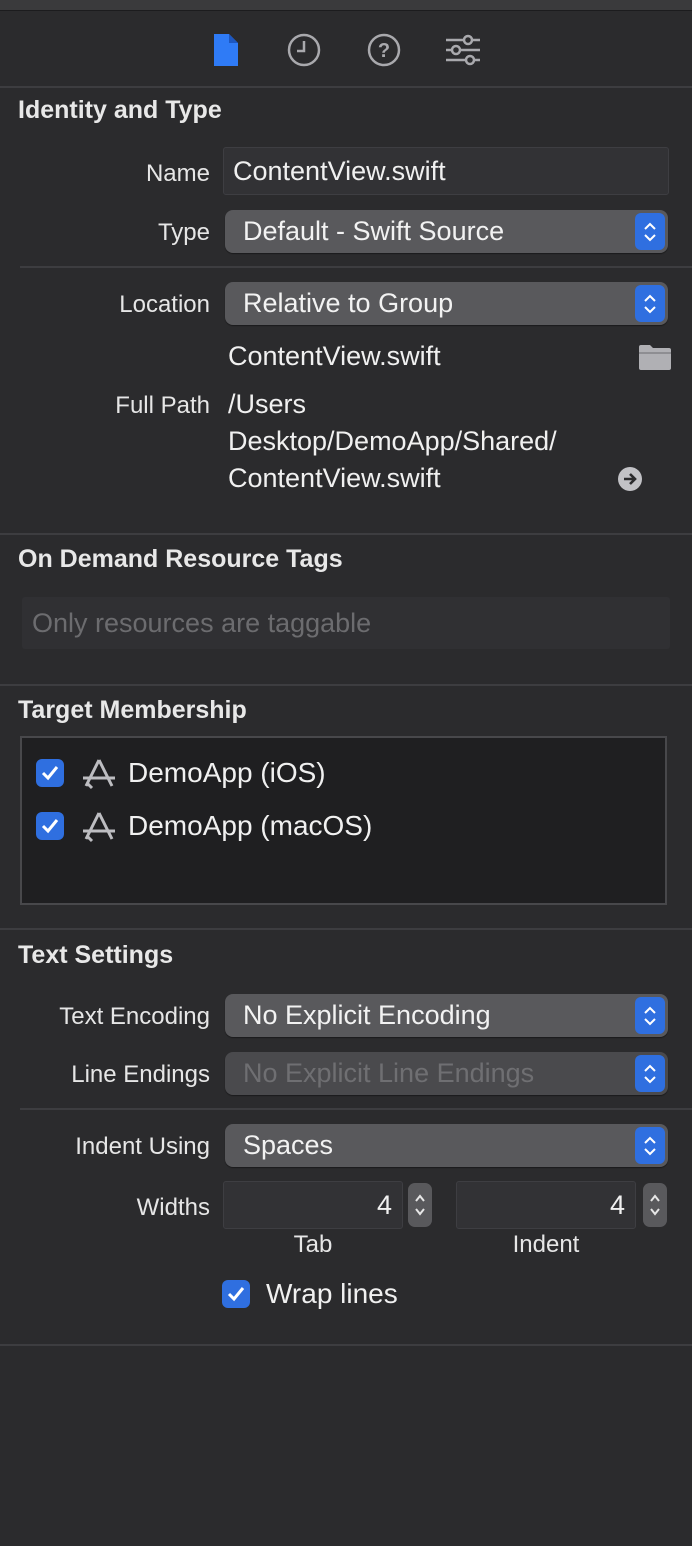  I want to click on tab-caption: Tab, so click(313, 1244).